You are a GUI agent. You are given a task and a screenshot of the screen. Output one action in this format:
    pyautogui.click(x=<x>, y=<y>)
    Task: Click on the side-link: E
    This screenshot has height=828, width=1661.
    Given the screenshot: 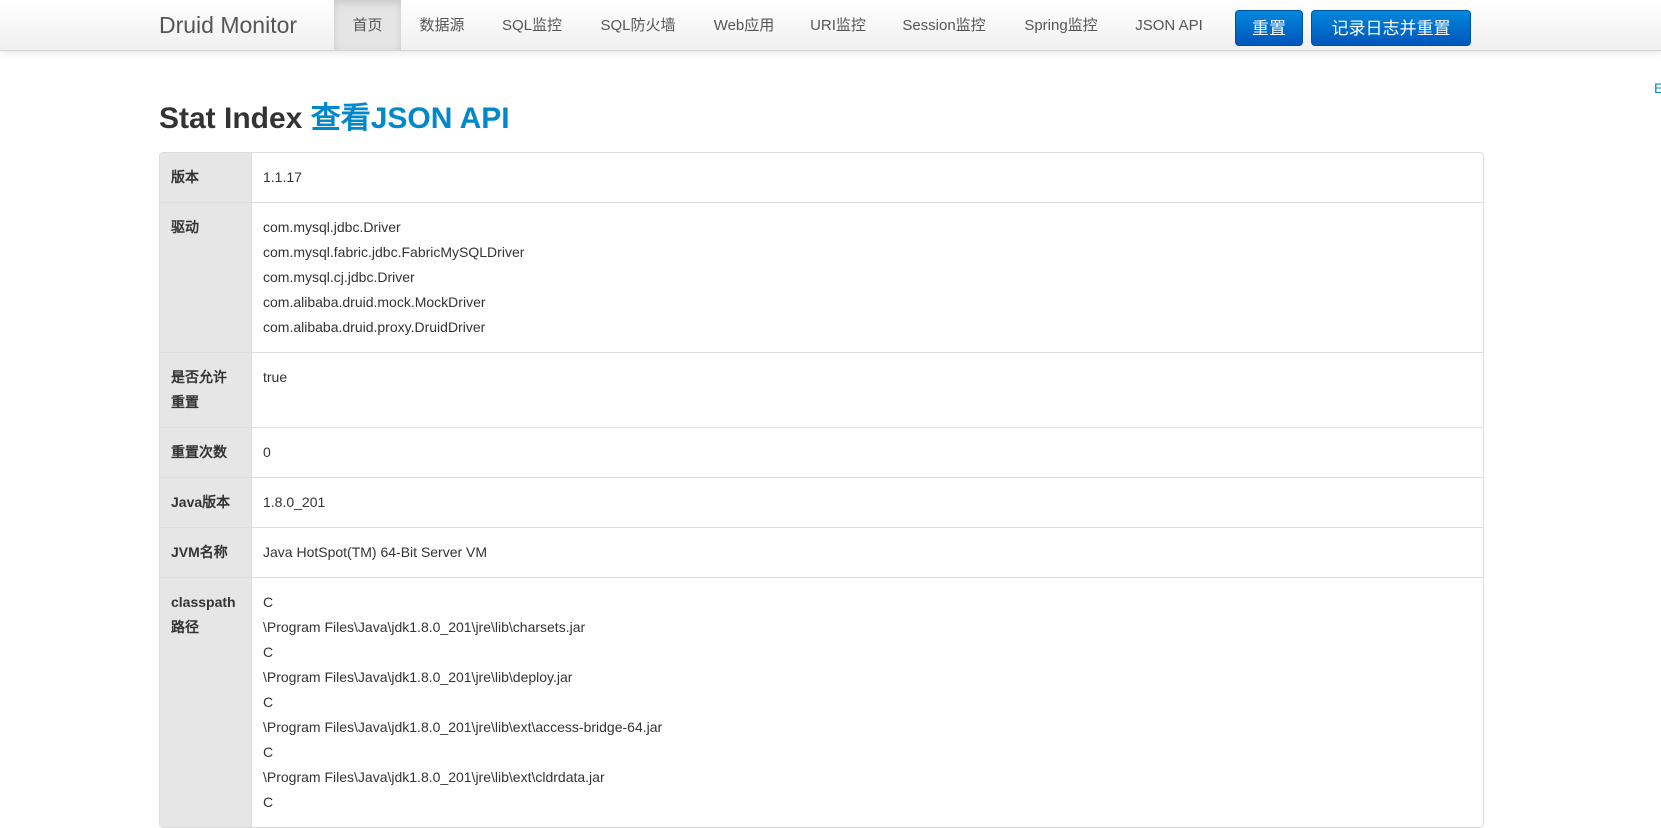 What is the action you would take?
    pyautogui.click(x=1657, y=88)
    